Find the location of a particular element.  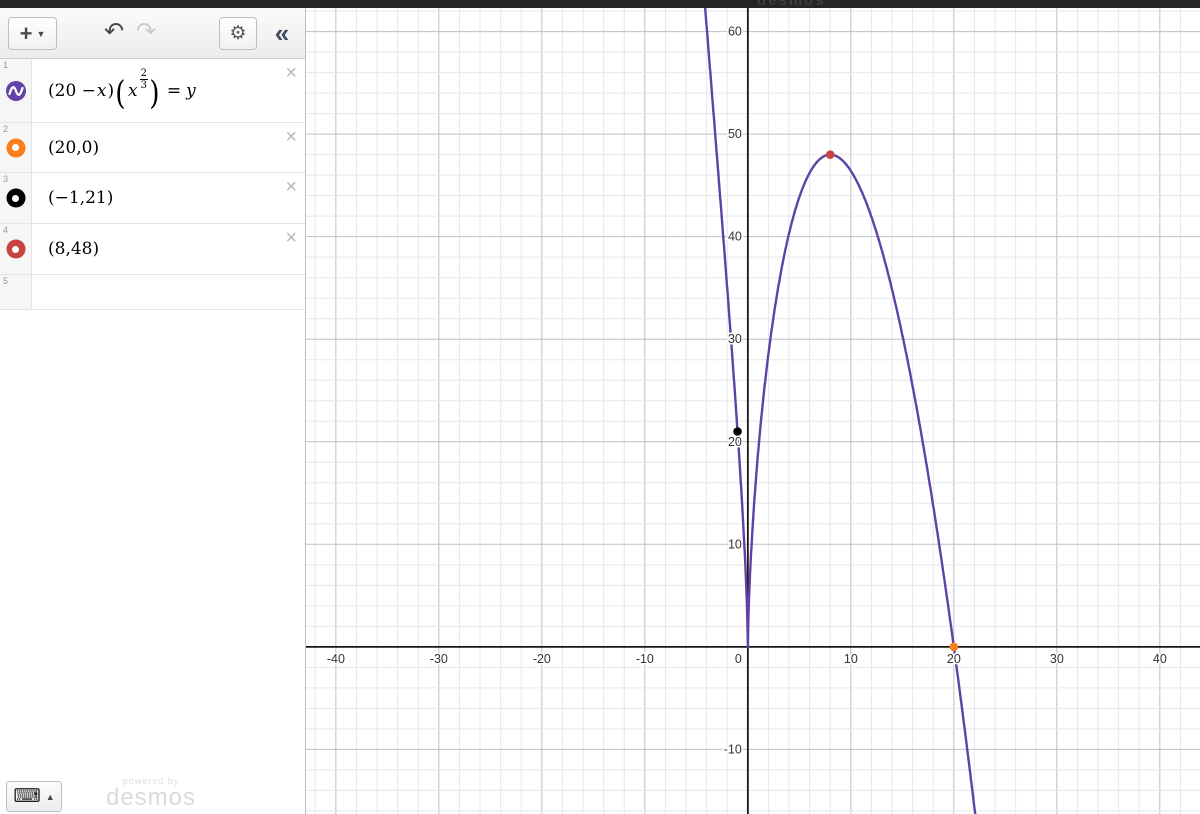

sine-curve-glyph is located at coordinates (15, 90).